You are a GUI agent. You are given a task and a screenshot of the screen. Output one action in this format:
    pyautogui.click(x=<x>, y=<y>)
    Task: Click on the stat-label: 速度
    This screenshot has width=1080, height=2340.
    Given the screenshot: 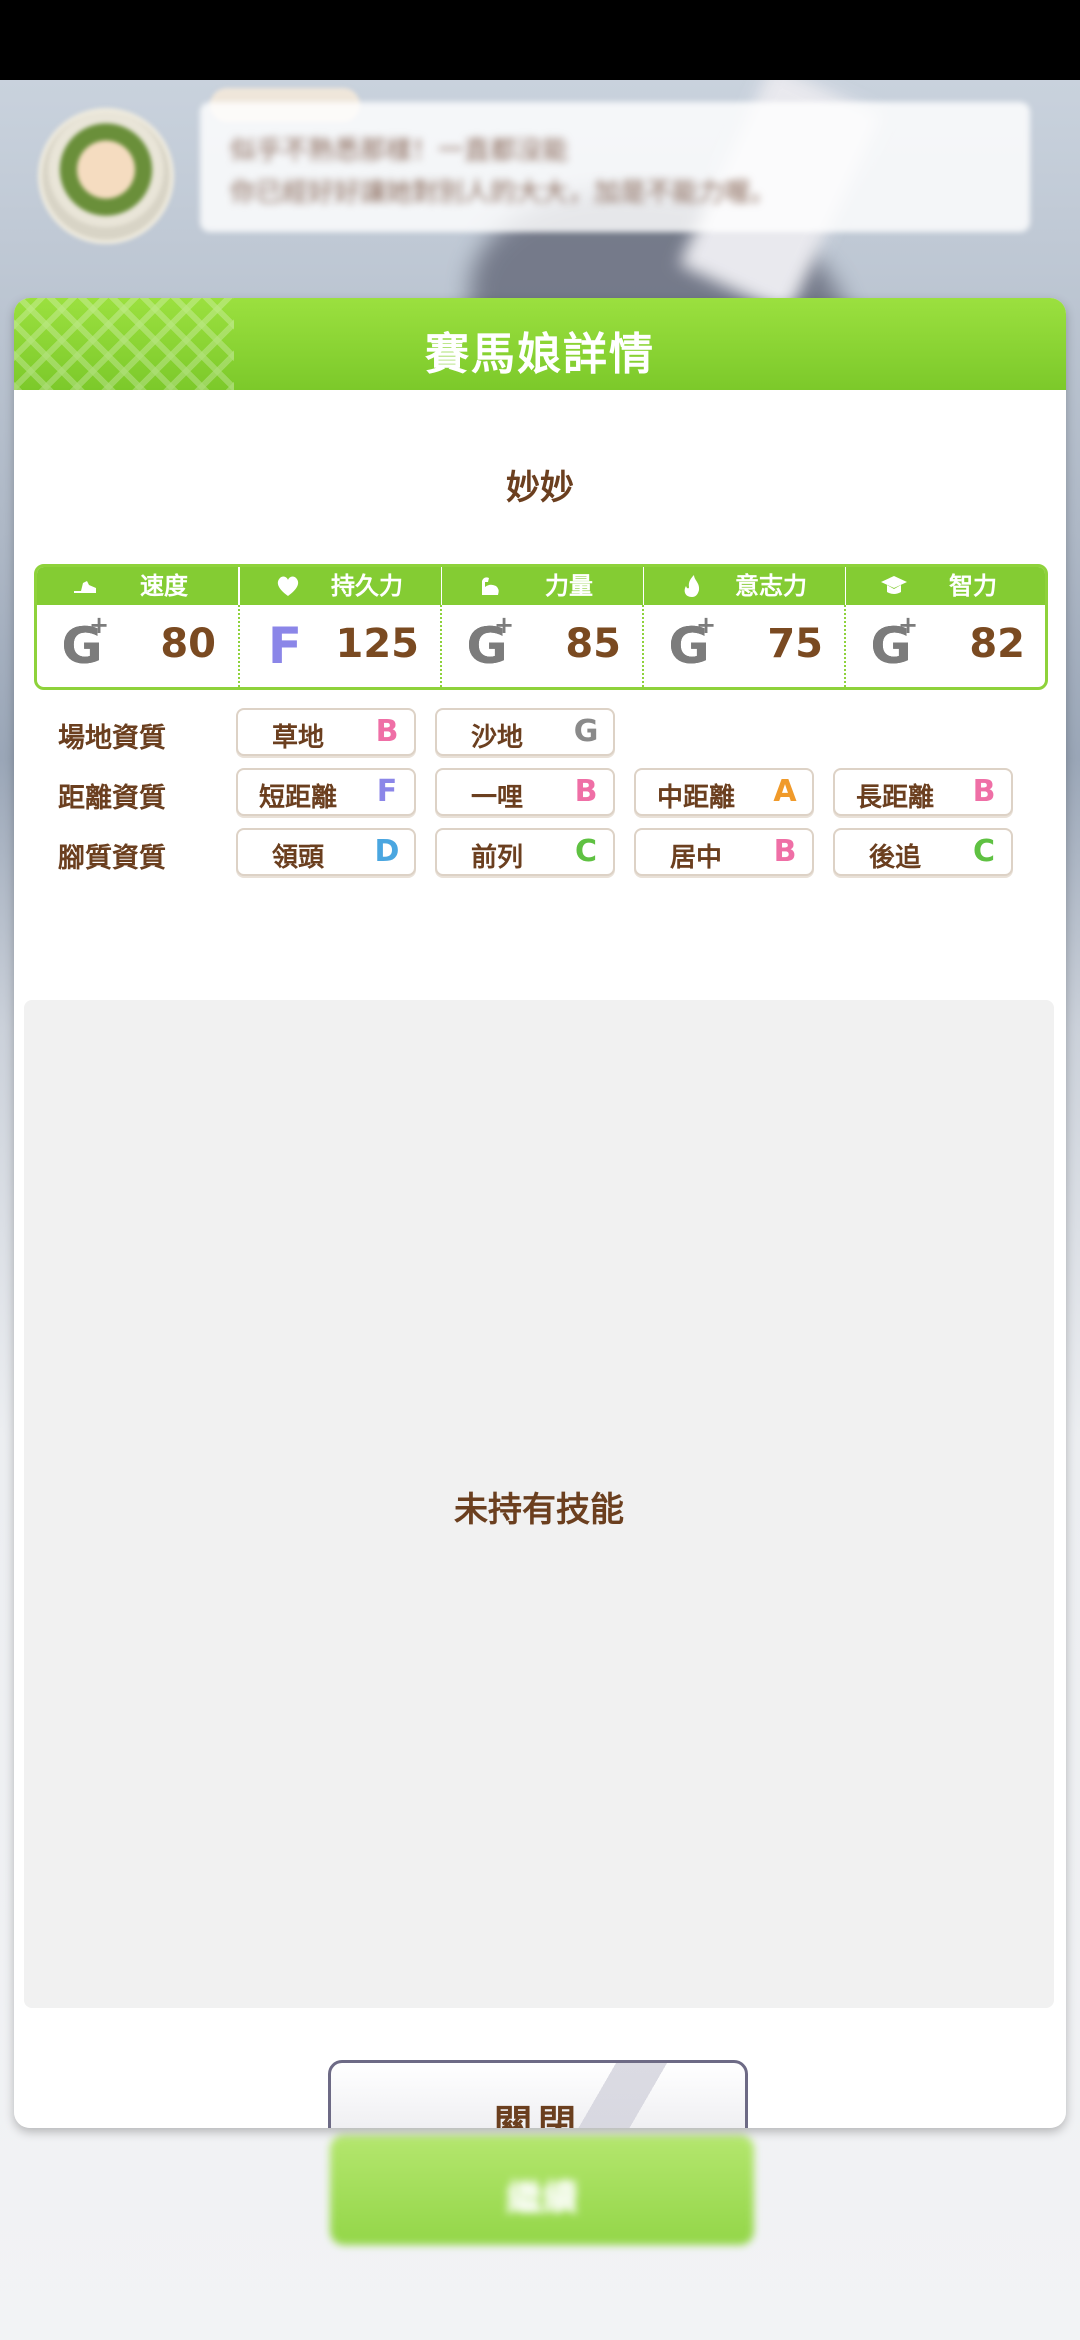 What is the action you would take?
    pyautogui.click(x=164, y=586)
    